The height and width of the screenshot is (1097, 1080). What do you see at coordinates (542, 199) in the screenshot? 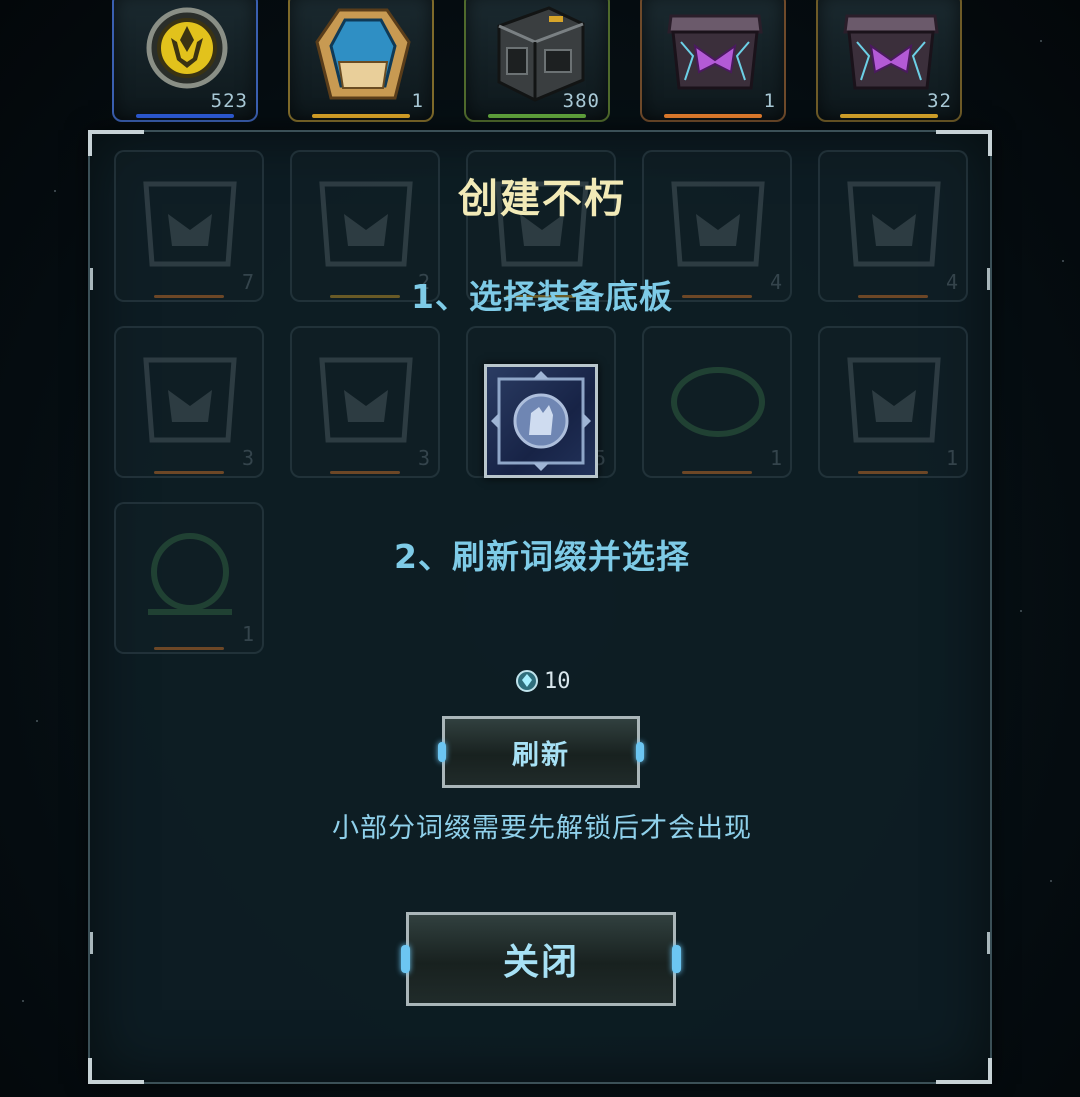
I see `dialog-title: 创建不朽` at bounding box center [542, 199].